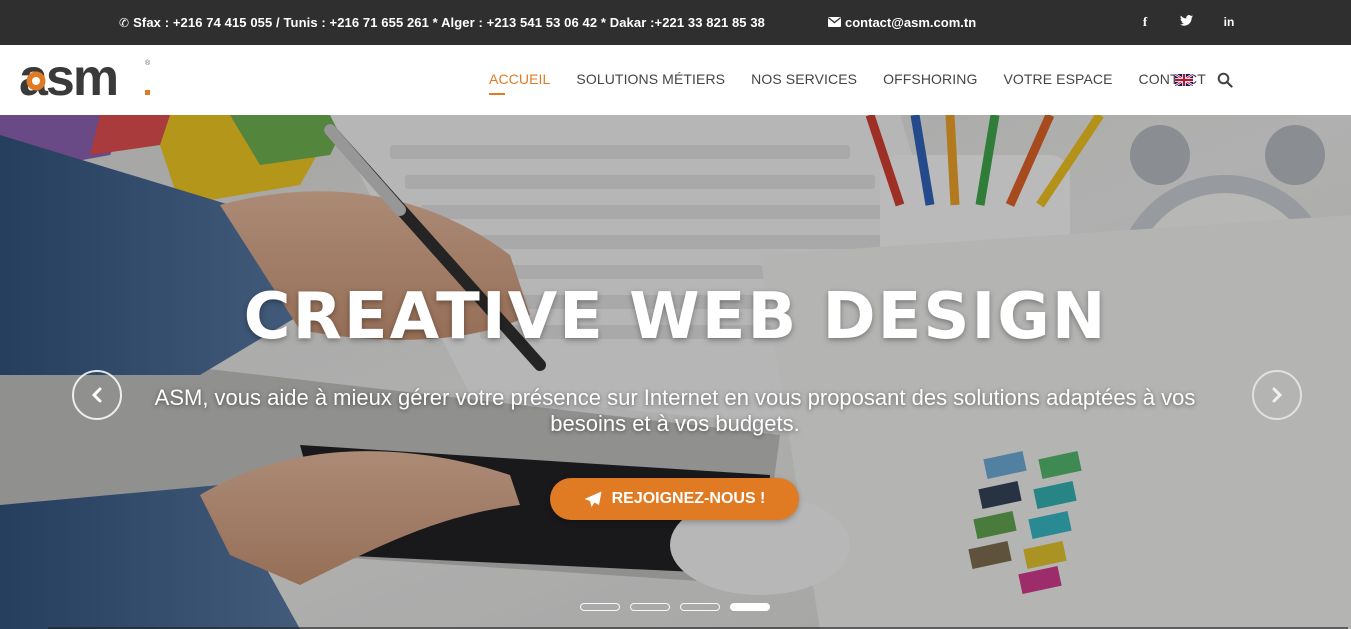 This screenshot has height=629, width=1351. Describe the element at coordinates (1184, 80) in the screenshot. I see `uk-flag-icon` at that location.